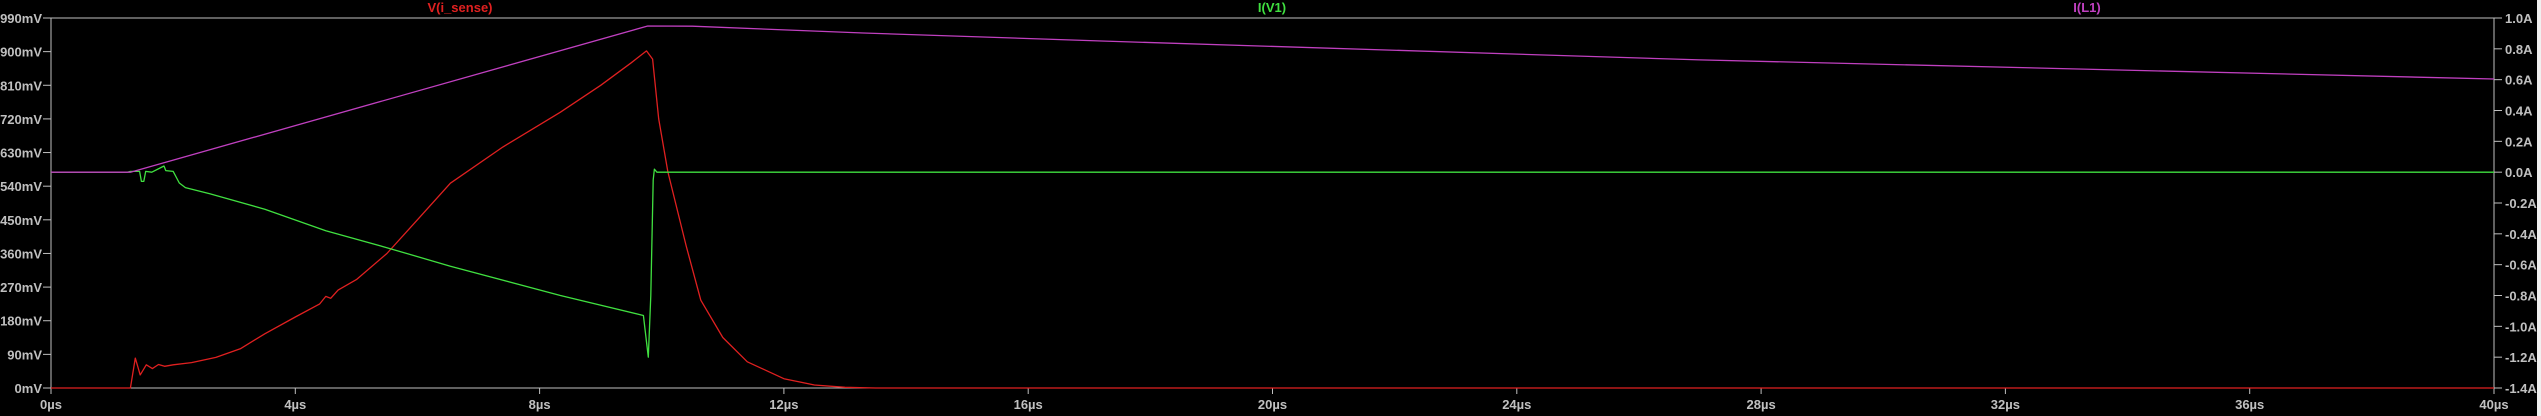 The image size is (2541, 416). Describe the element at coordinates (783, 404) in the screenshot. I see `x-tick-label: 12µs` at that location.